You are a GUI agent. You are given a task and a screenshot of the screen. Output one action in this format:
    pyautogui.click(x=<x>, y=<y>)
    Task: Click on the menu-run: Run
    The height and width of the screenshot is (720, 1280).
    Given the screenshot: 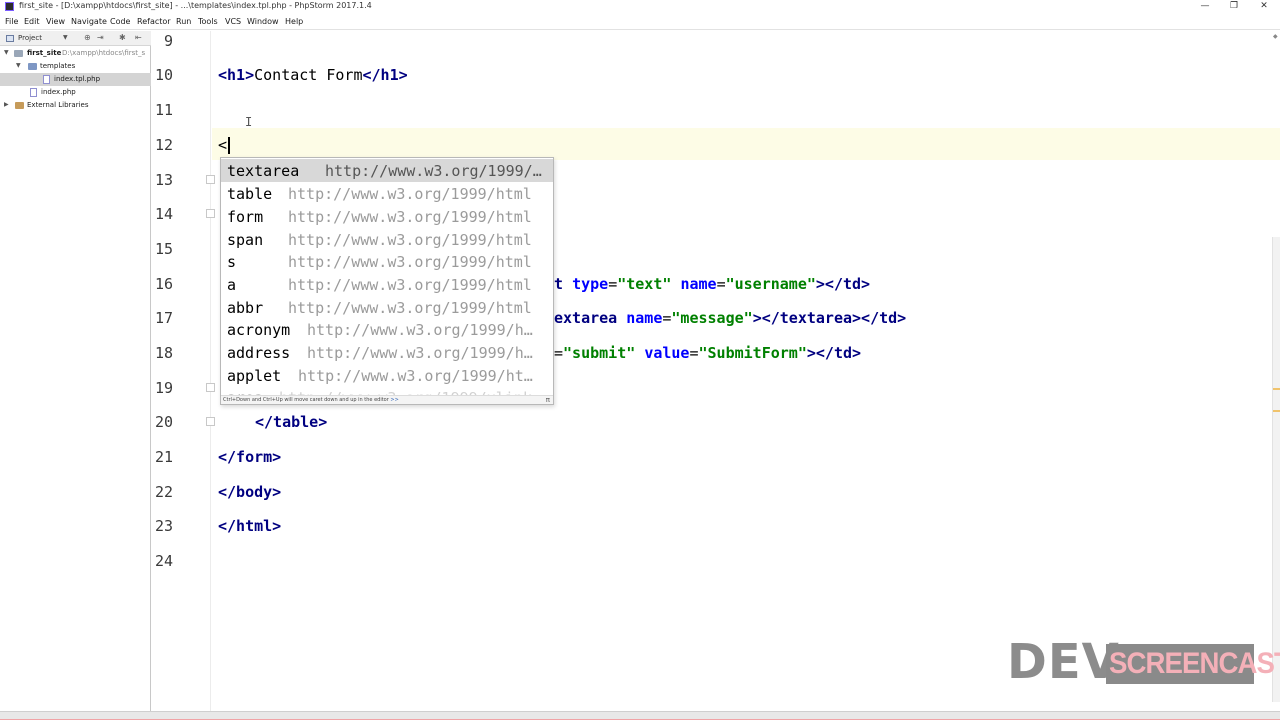 What is the action you would take?
    pyautogui.click(x=183, y=21)
    